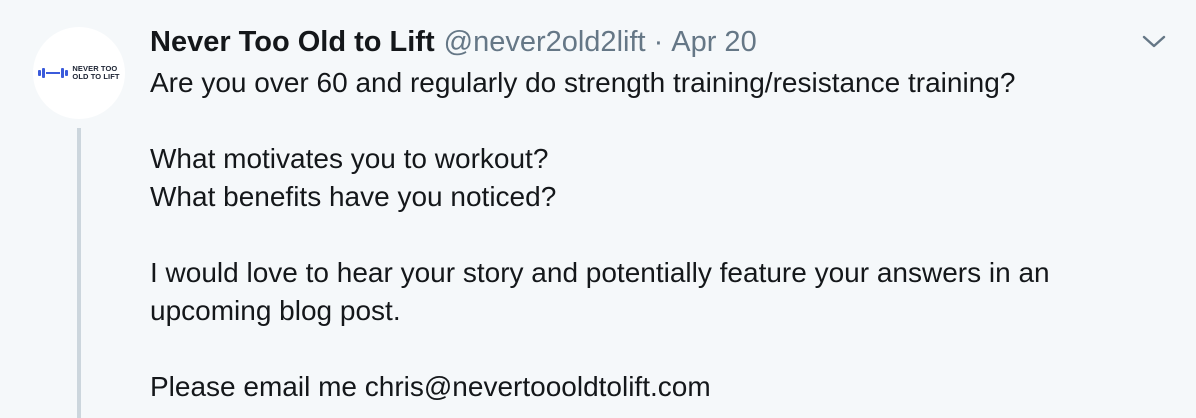  I want to click on tweet-menu-button, so click(1154, 42).